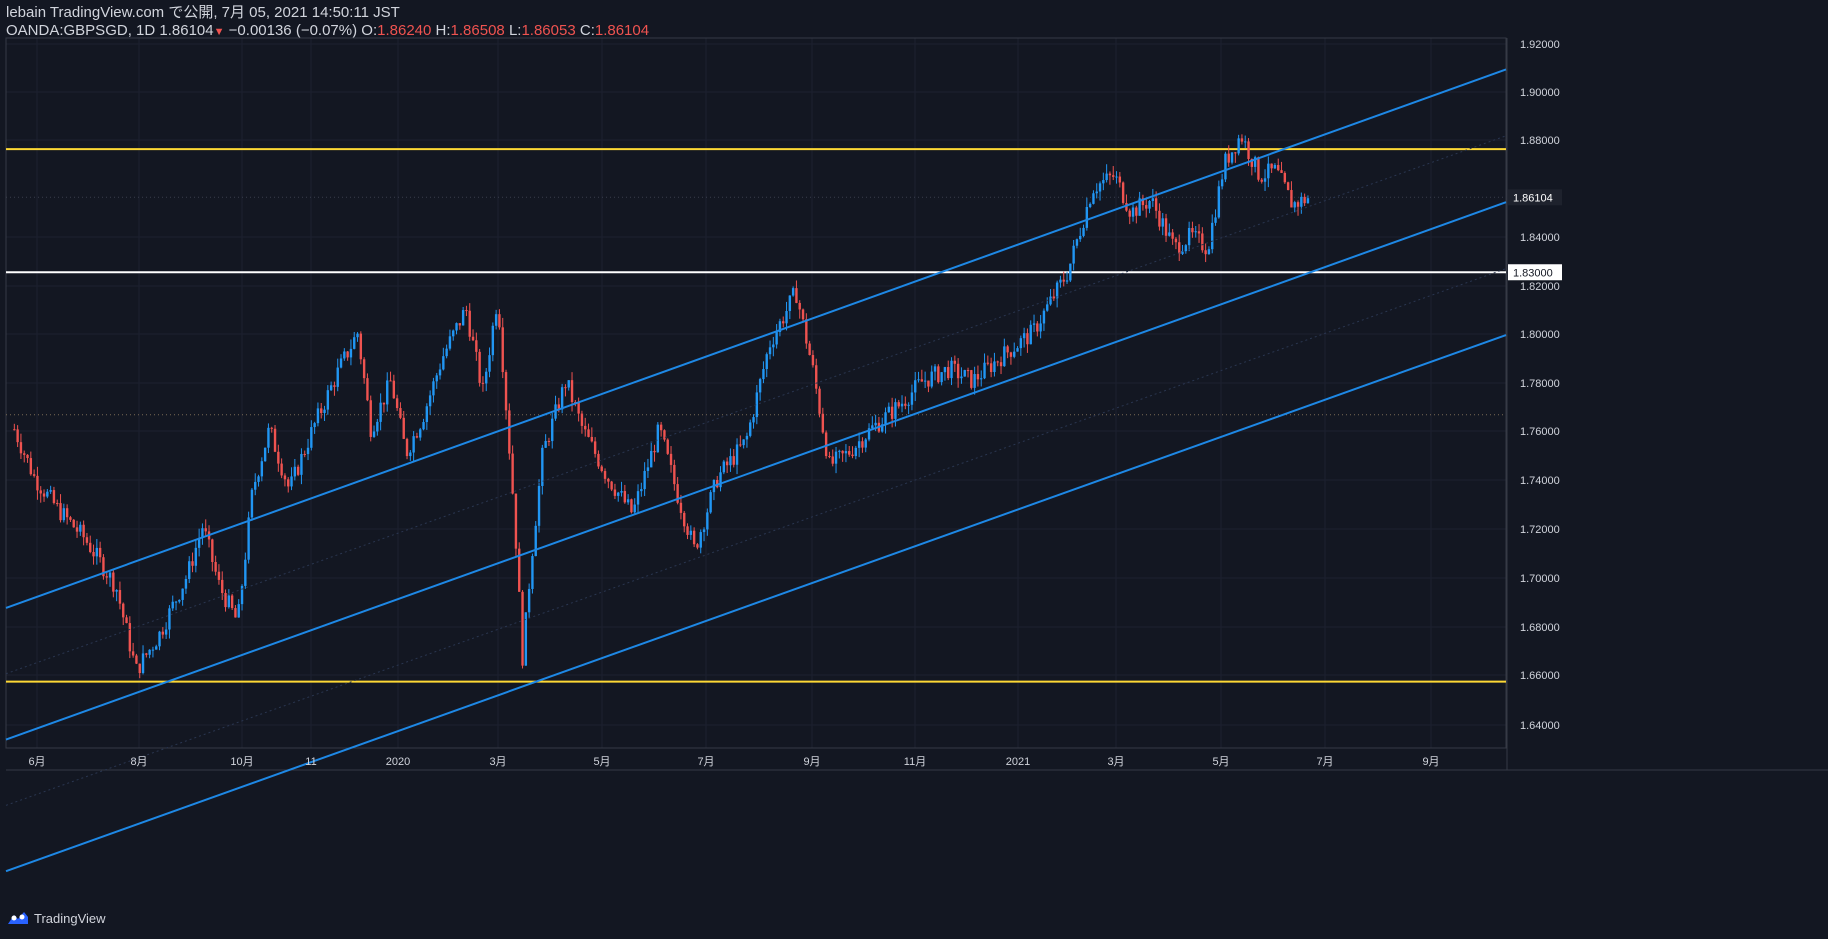  Describe the element at coordinates (310, 762) in the screenshot. I see `x-tick-label: 11` at that location.